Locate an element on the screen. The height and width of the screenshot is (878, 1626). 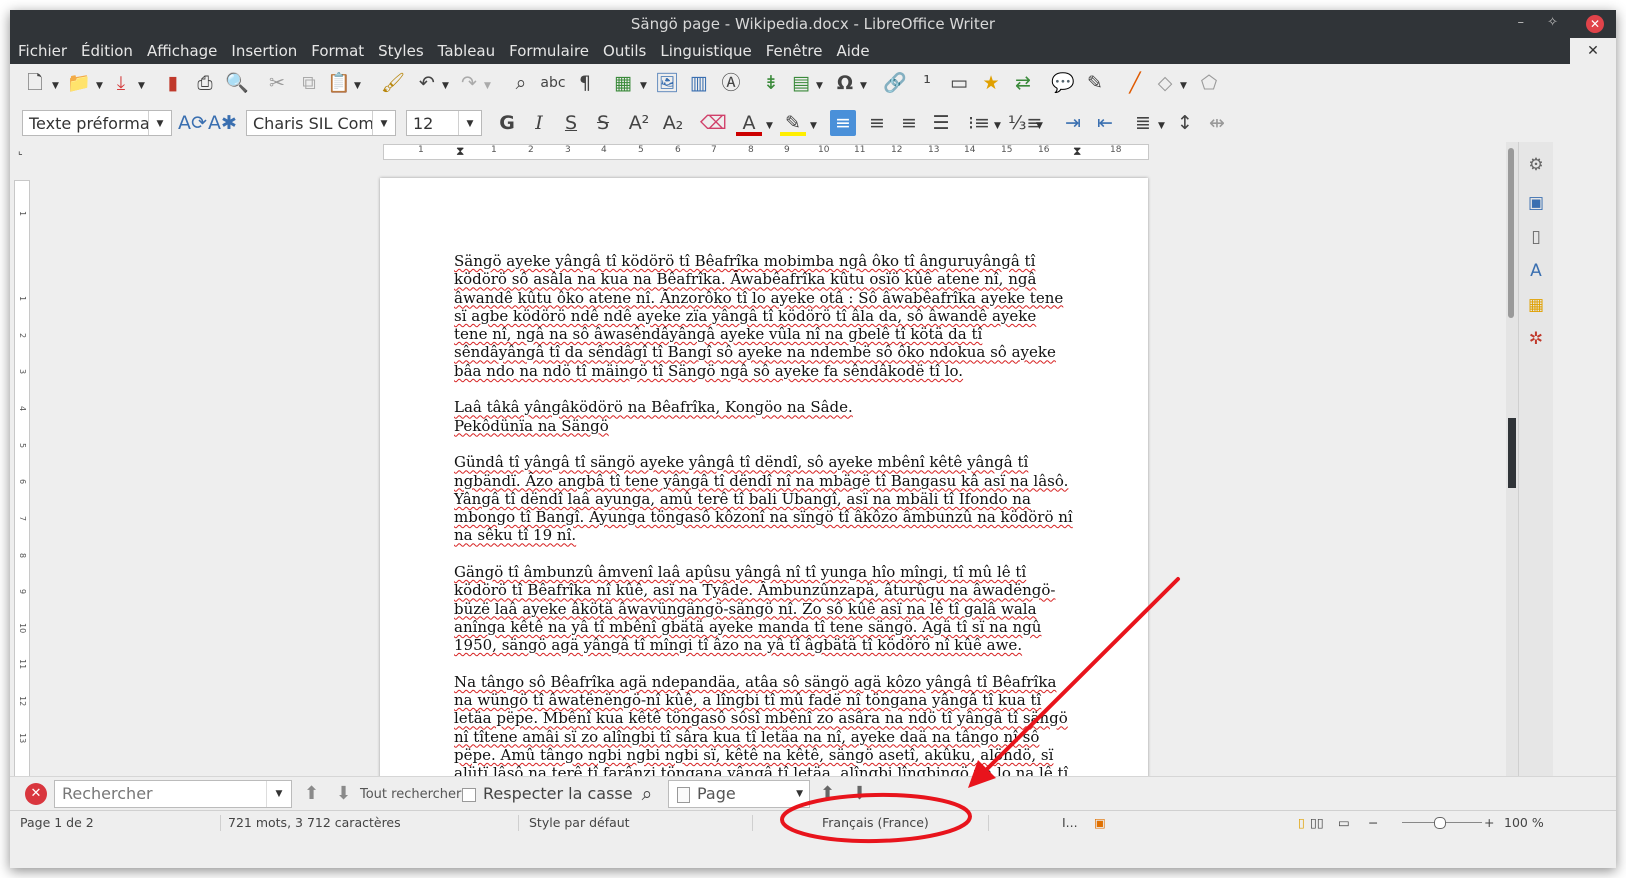
insert-image-icon: 🖼 is located at coordinates (667, 83).